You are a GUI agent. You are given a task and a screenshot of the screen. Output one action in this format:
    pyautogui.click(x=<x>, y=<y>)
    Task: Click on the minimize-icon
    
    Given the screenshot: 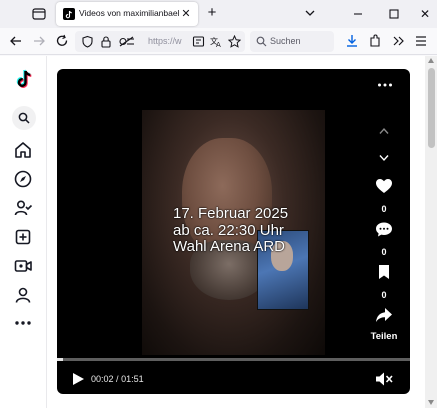 What is the action you would take?
    pyautogui.click(x=358, y=14)
    